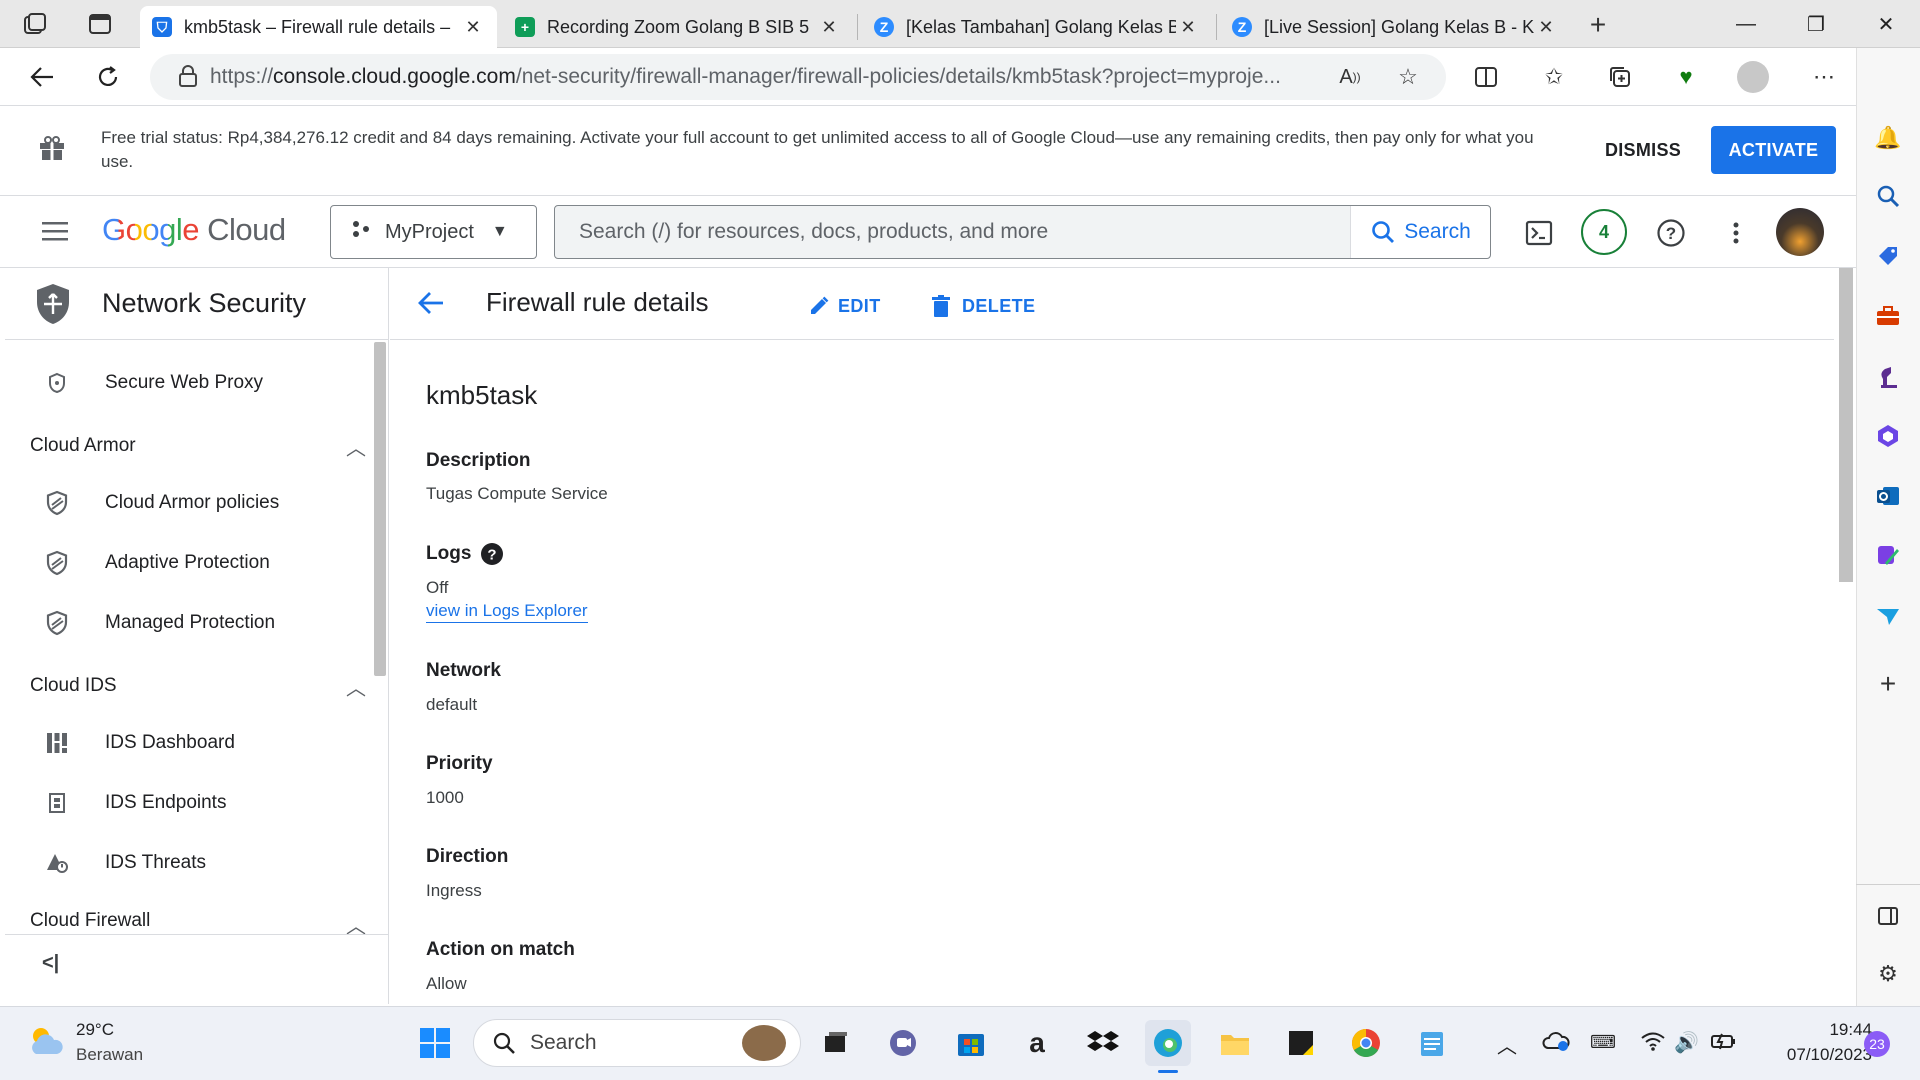 The image size is (1920, 1080). I want to click on tab-actions-icon, so click(103, 25).